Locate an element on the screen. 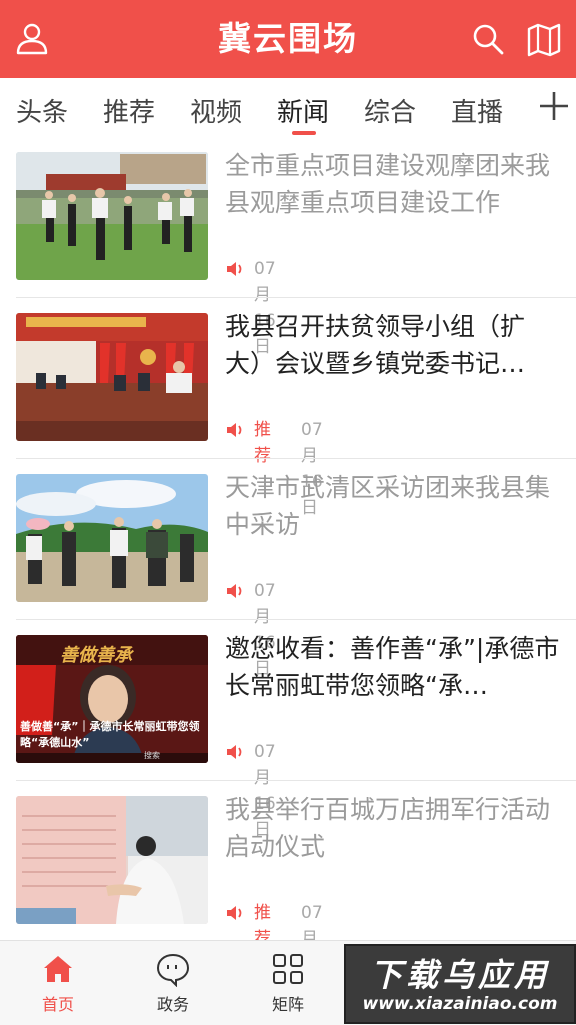  watermark: 下载乌应用 www.xiazainiao.com is located at coordinates (460, 984).